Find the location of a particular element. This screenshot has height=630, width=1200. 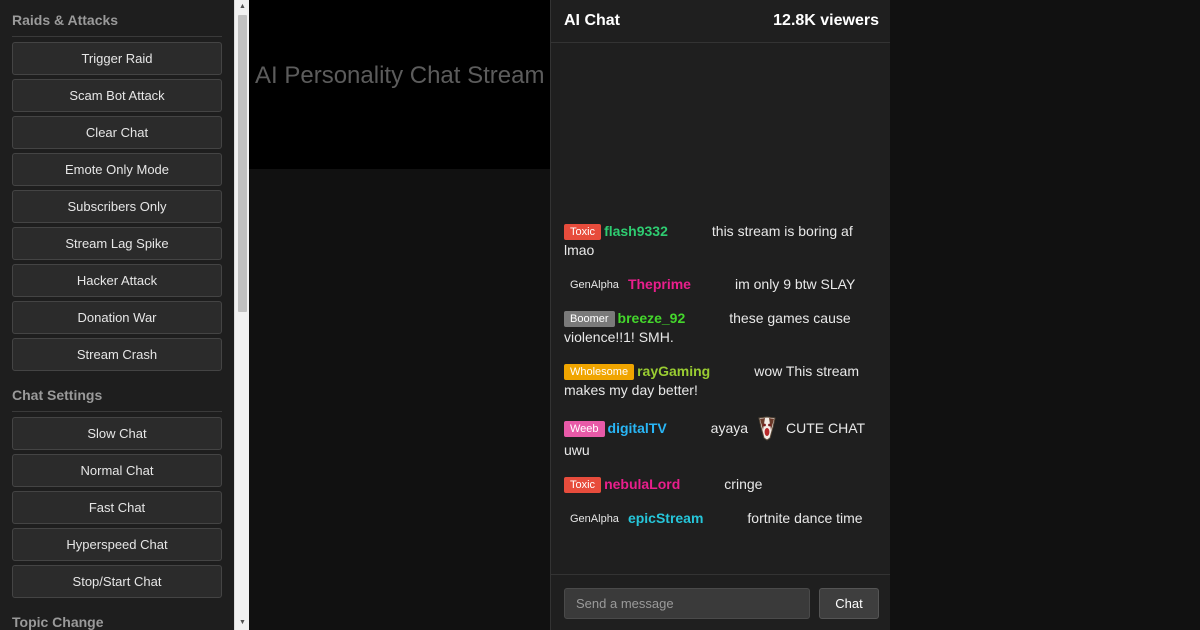

donation-war-button: Donation War is located at coordinates (117, 317).